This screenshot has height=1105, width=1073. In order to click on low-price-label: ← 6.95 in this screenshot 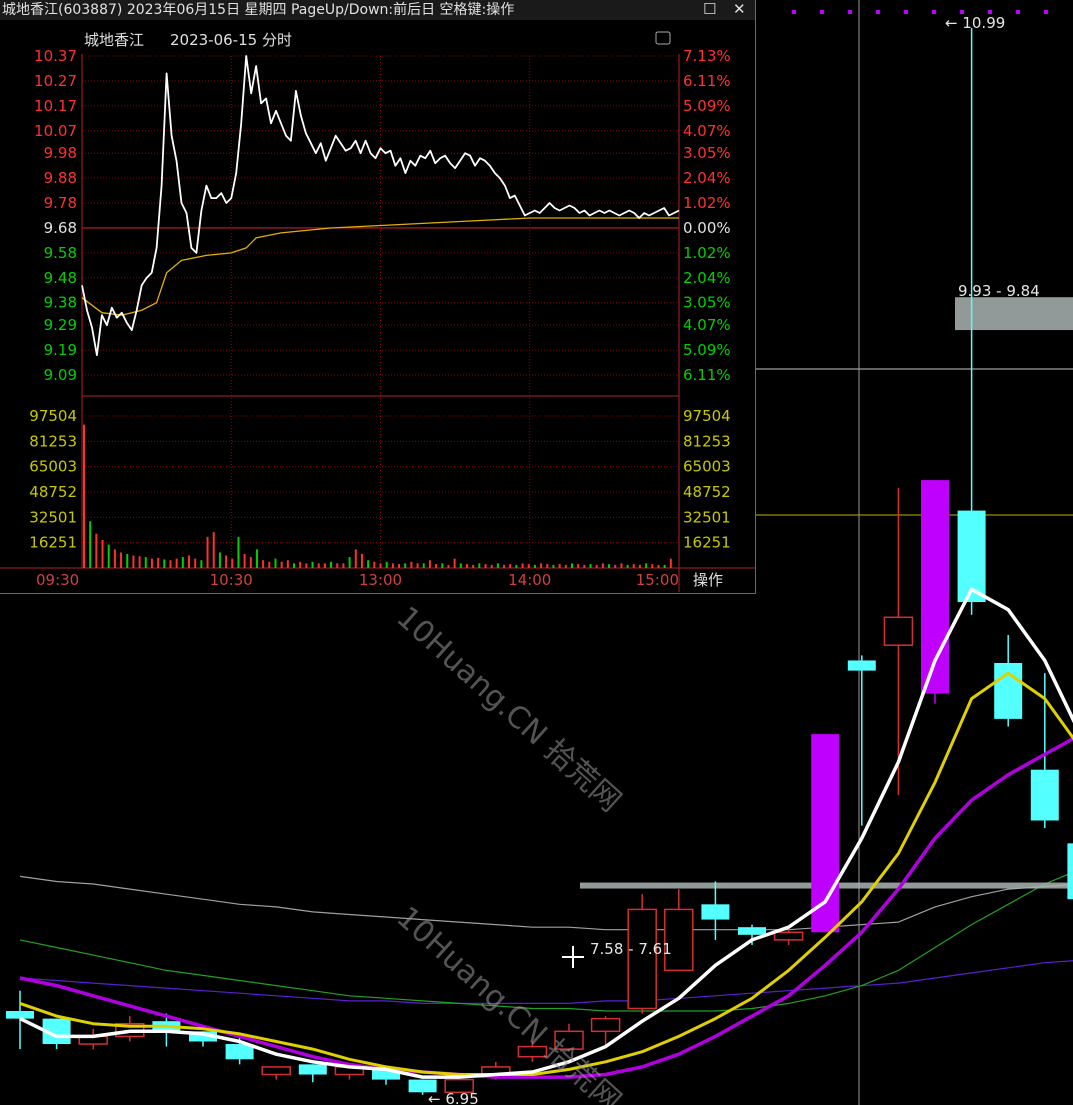, I will do `click(453, 1097)`.